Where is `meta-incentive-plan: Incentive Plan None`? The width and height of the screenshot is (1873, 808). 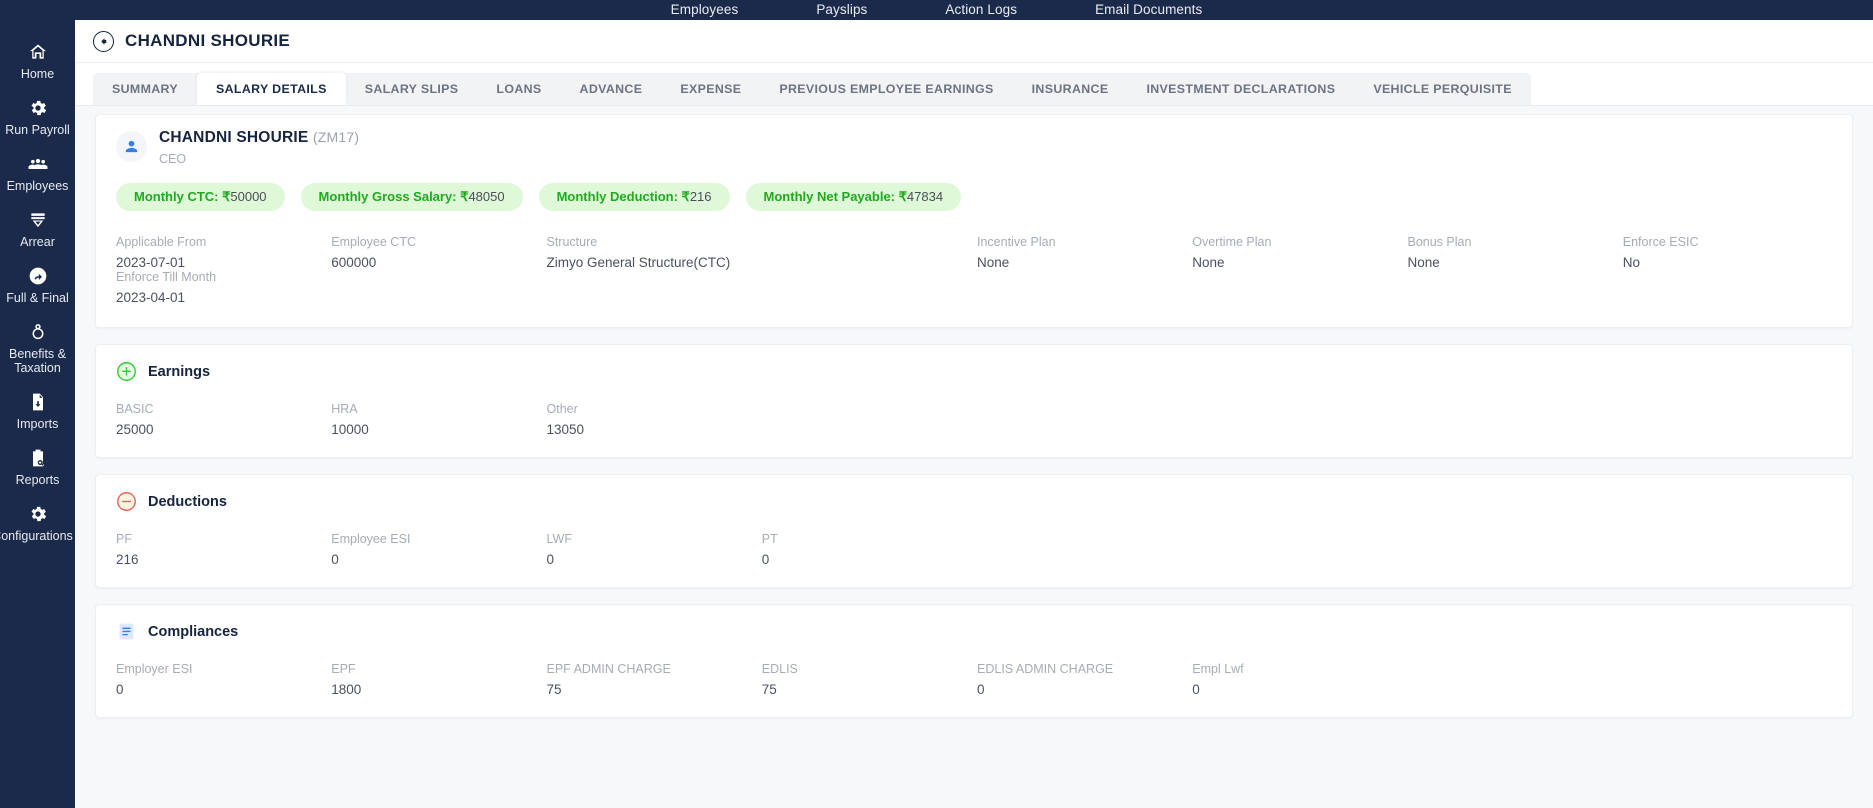 meta-incentive-plan: Incentive Plan None is located at coordinates (1081, 252).